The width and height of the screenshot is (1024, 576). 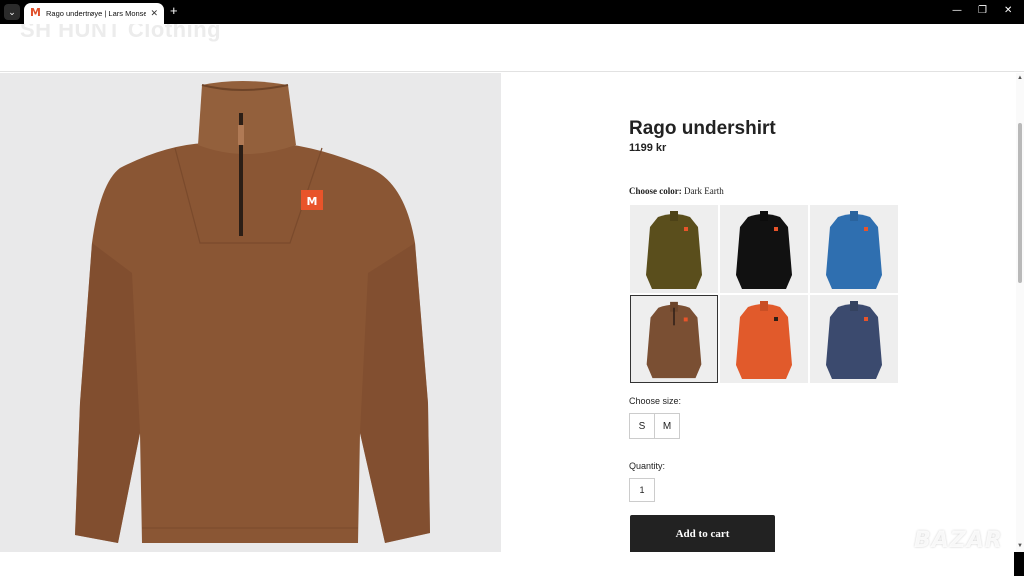 I want to click on size-m-button: M, so click(x=667, y=426).